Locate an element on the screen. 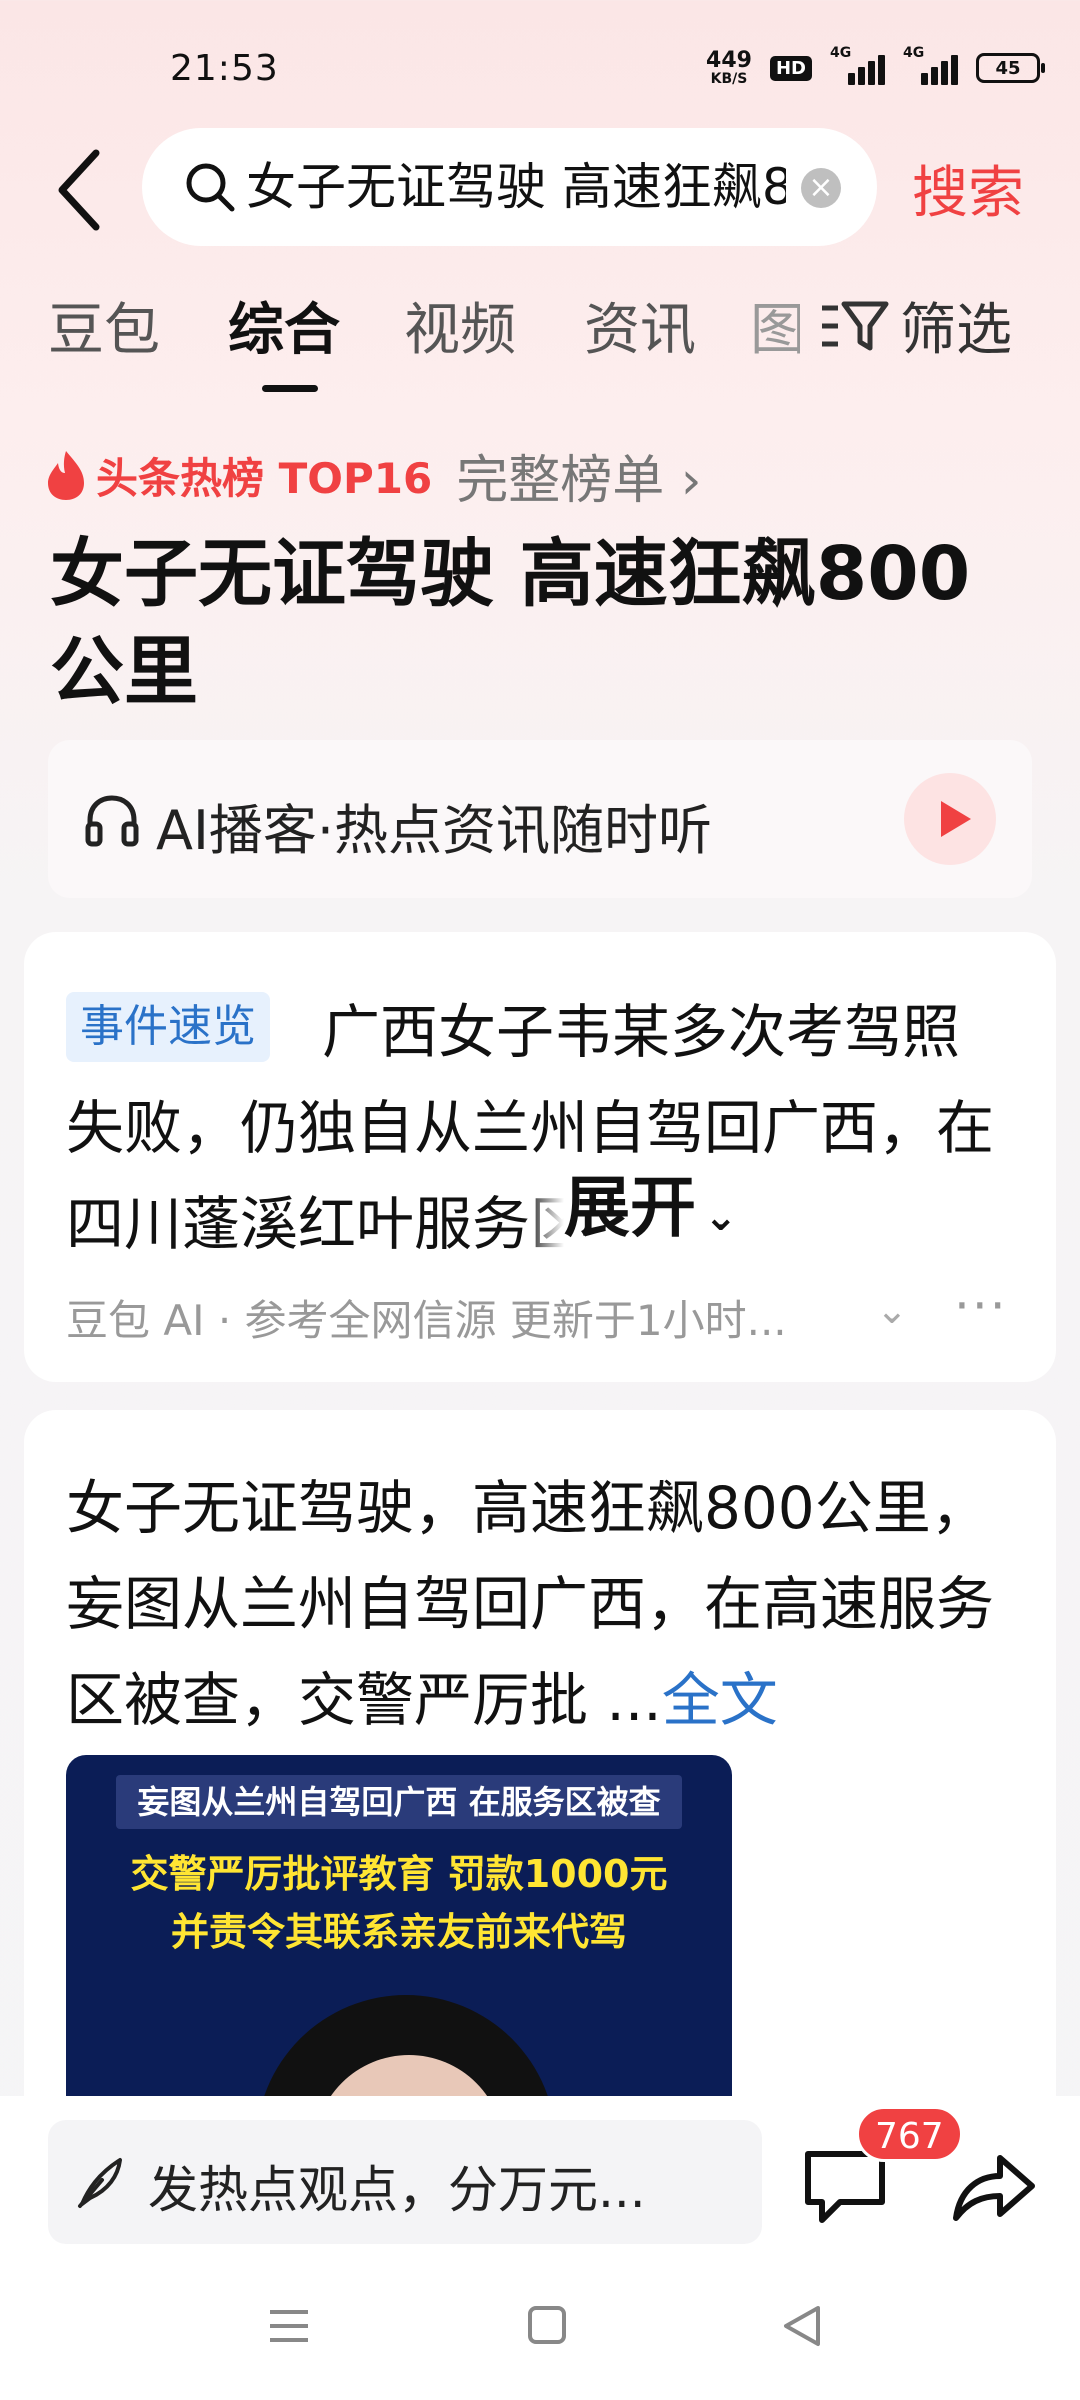 This screenshot has height=2400, width=1080. hot-list-row: 头条热榜 TOP16 完整榜单 › is located at coordinates (374, 477).